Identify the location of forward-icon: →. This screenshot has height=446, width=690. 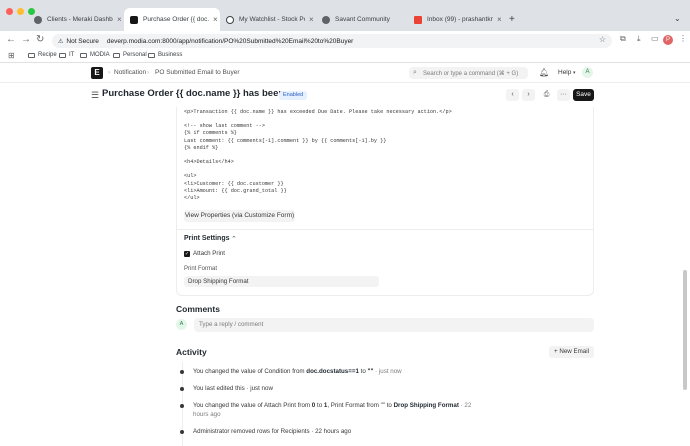
(26, 39).